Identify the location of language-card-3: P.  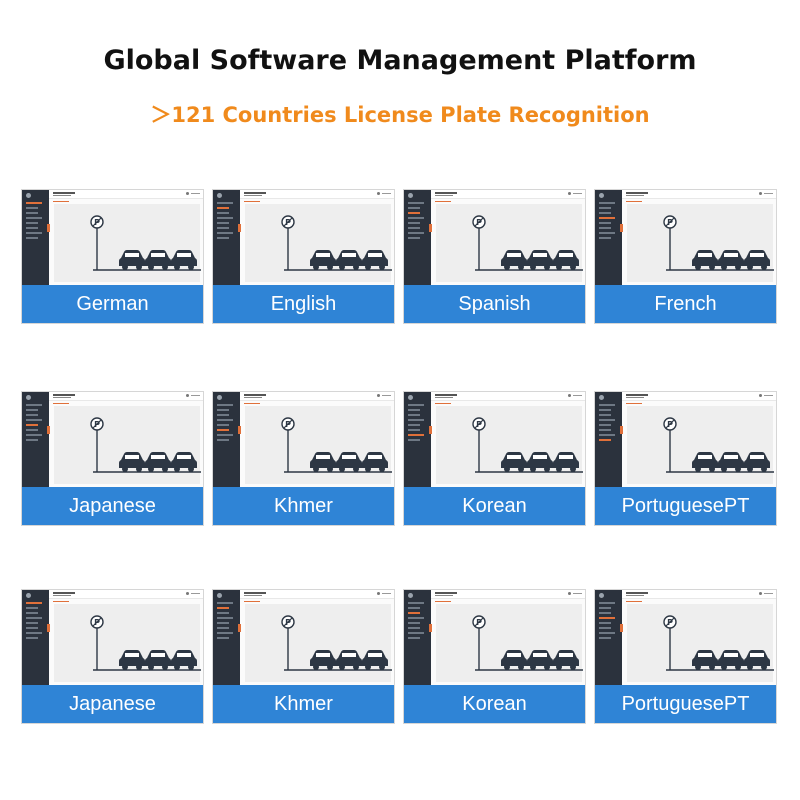
(494, 256).